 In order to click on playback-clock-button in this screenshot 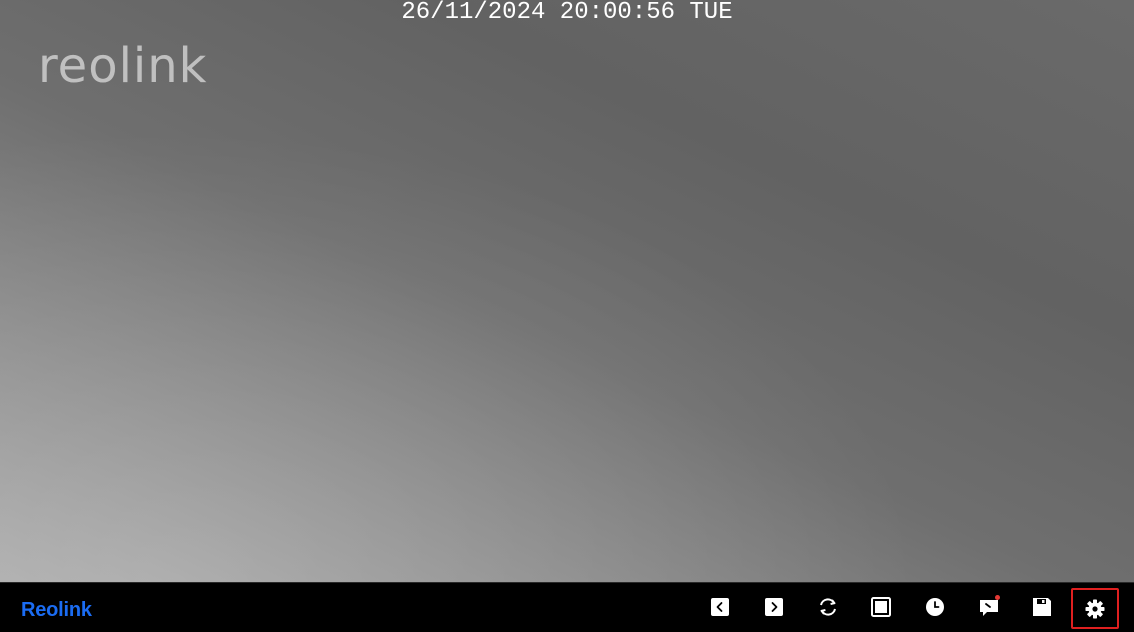, I will do `click(935, 607)`.